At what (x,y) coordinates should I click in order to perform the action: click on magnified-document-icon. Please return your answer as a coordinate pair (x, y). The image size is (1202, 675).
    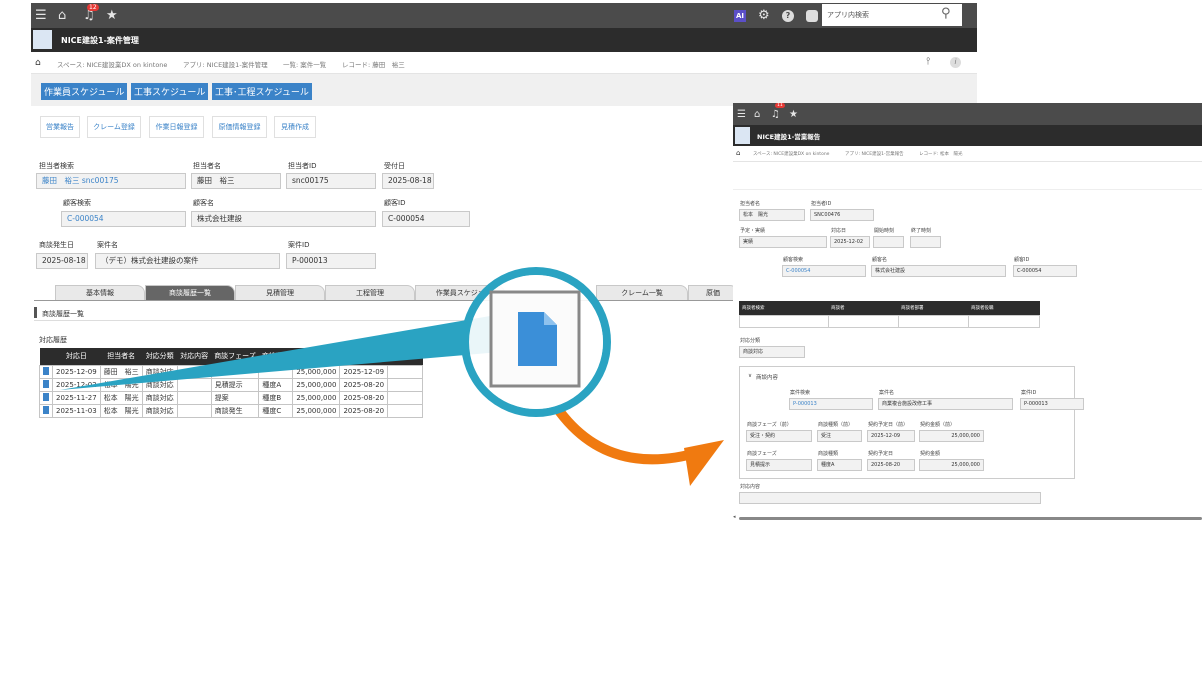
    Looking at the image, I should click on (537, 339).